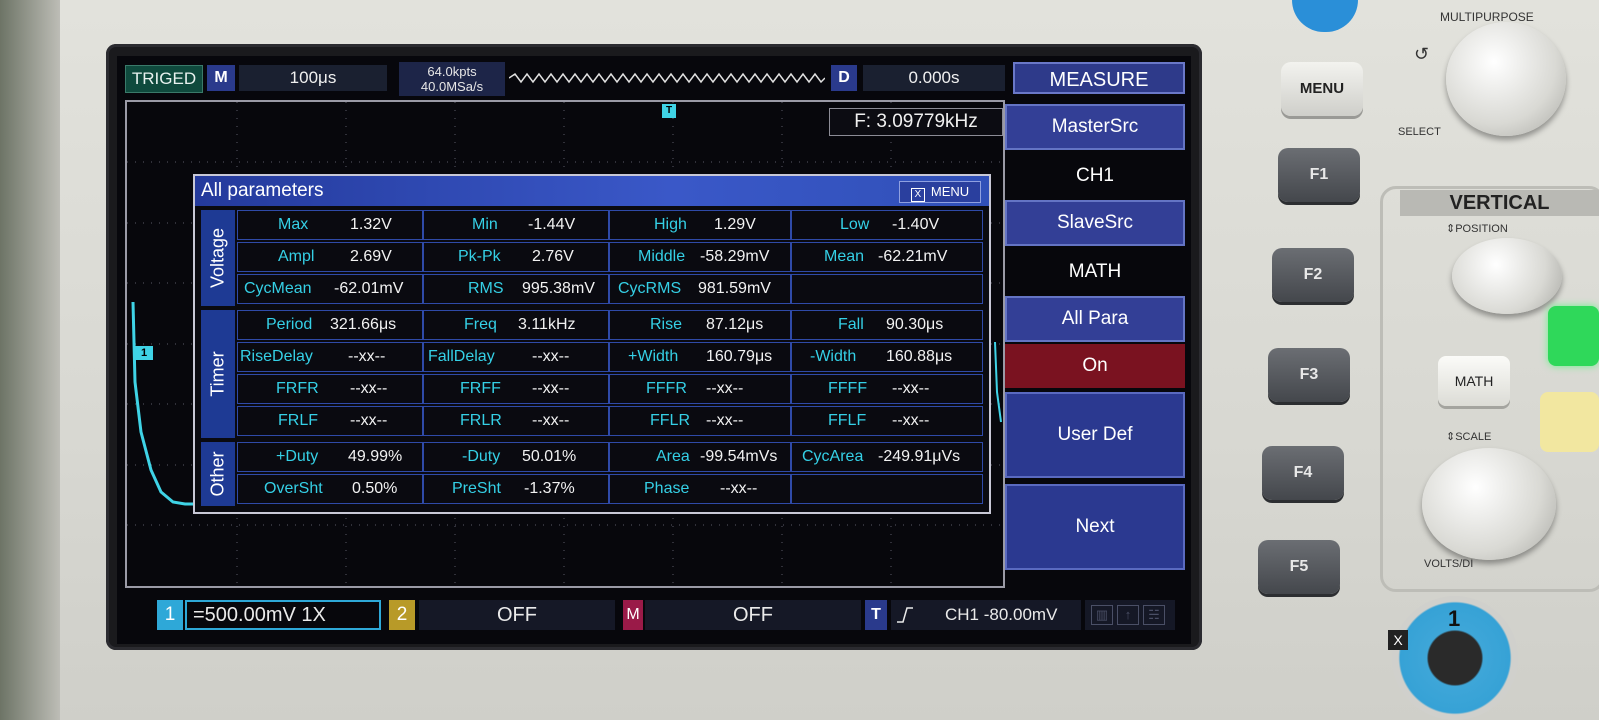 The width and height of the screenshot is (1599, 720). I want to click on memory-depth: 64.0kpts, so click(452, 71).